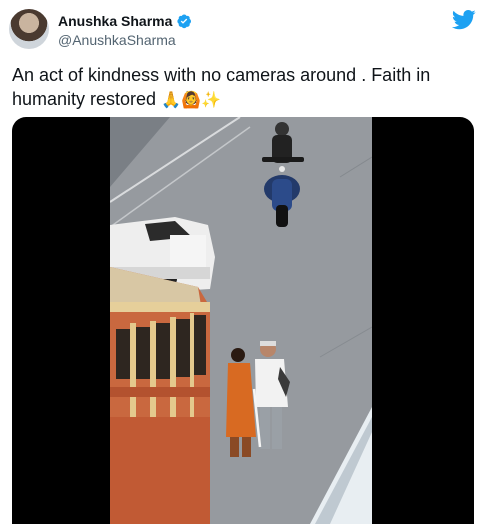 The width and height of the screenshot is (487, 524). Describe the element at coordinates (191, 99) in the screenshot. I see `tweet-emojis: 🙏🙆✨` at that location.